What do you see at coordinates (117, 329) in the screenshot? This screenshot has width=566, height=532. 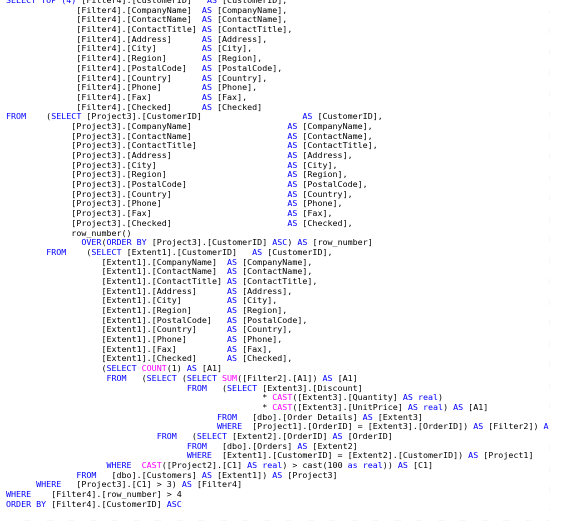 I see `code-text: [Extent1].[Country]` at bounding box center [117, 329].